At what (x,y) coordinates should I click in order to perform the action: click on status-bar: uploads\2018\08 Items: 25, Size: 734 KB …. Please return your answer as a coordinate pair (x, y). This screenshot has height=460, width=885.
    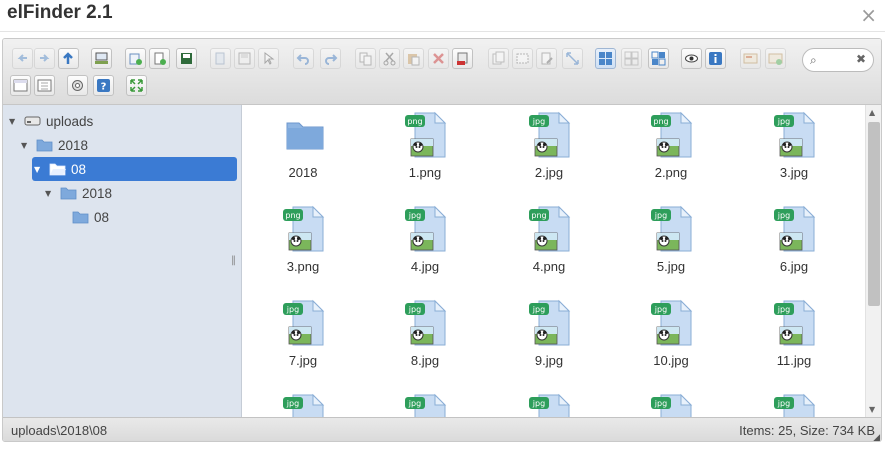
    Looking at the image, I should click on (442, 429).